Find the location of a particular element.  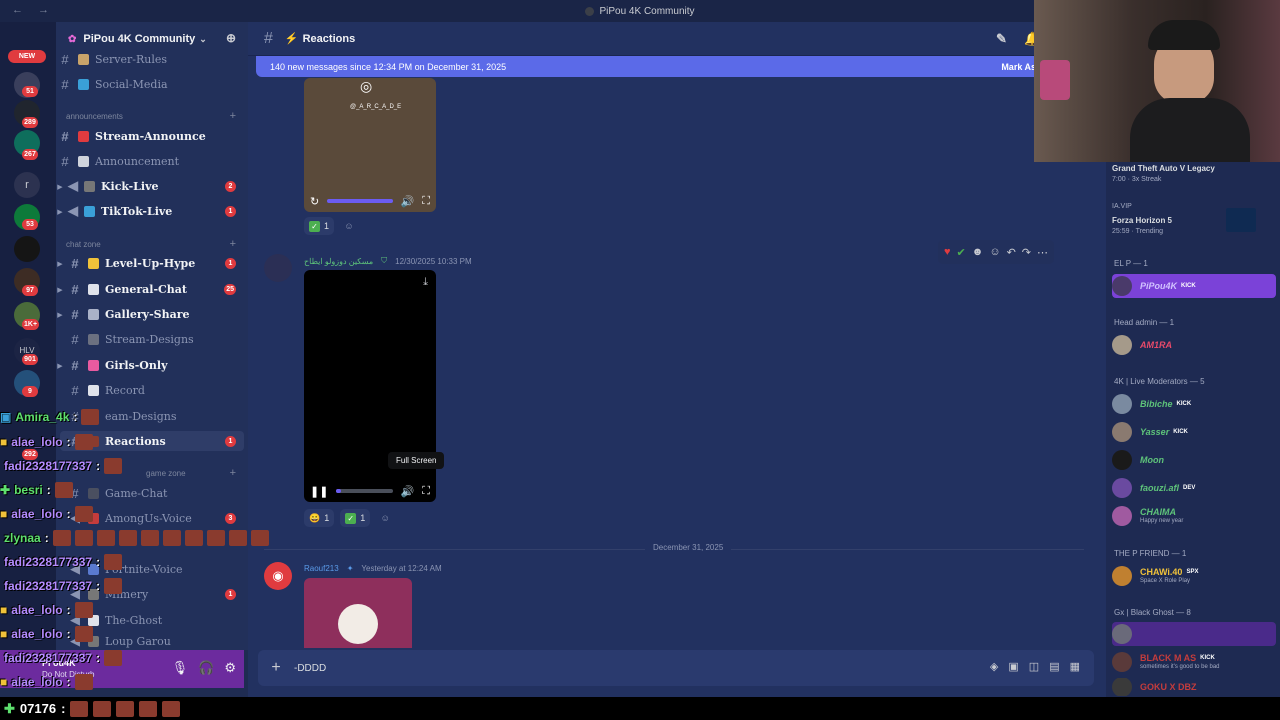

channel-kick-live: ▶ ◀ Kick-Live 2 is located at coordinates (152, 186).